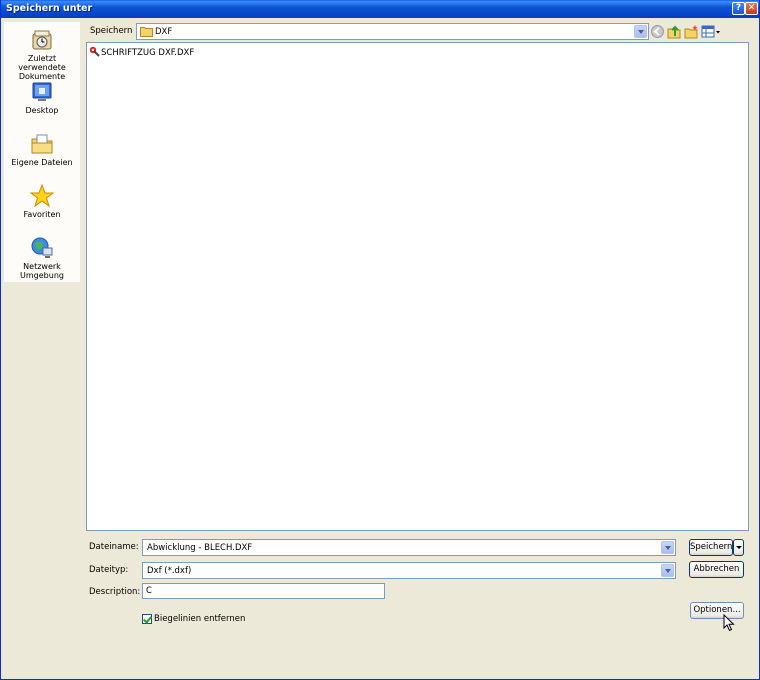 This screenshot has height=680, width=760. I want to click on place-favorites: Favoriten, so click(42, 201).